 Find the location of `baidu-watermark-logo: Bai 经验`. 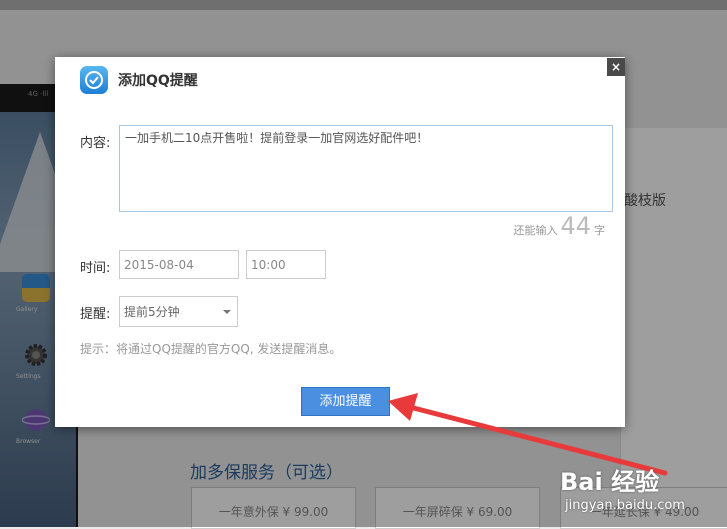

baidu-watermark-logo: Bai 经验 is located at coordinates (610, 482).